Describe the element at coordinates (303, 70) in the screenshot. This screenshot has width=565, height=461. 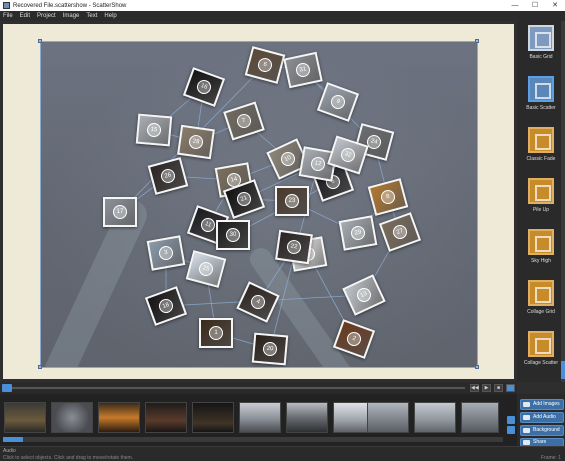
I see `tile-number: 31` at that location.